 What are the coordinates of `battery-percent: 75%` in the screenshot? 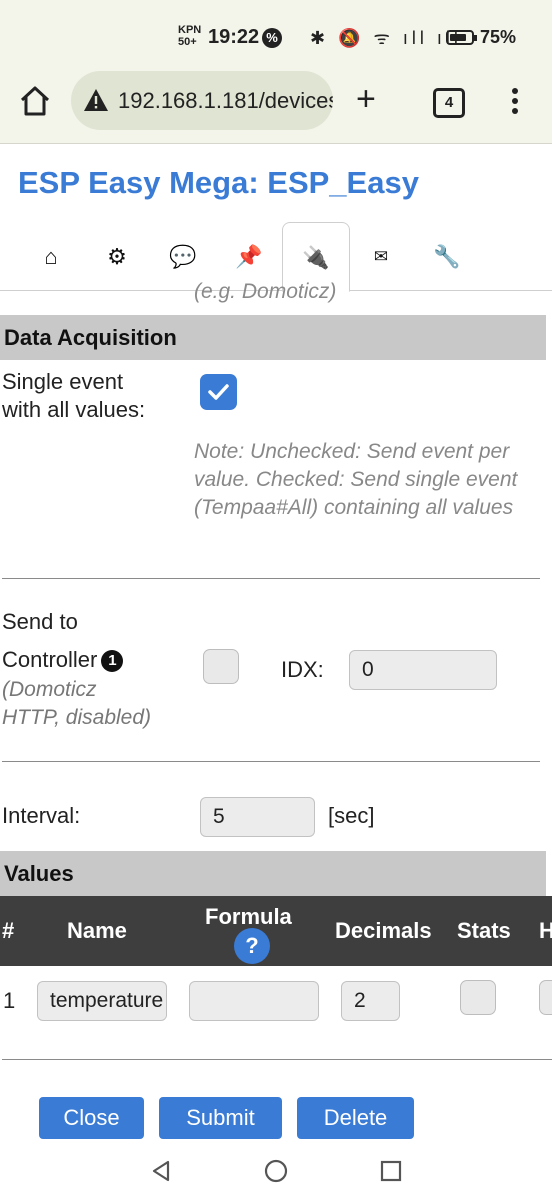 It's located at (498, 37).